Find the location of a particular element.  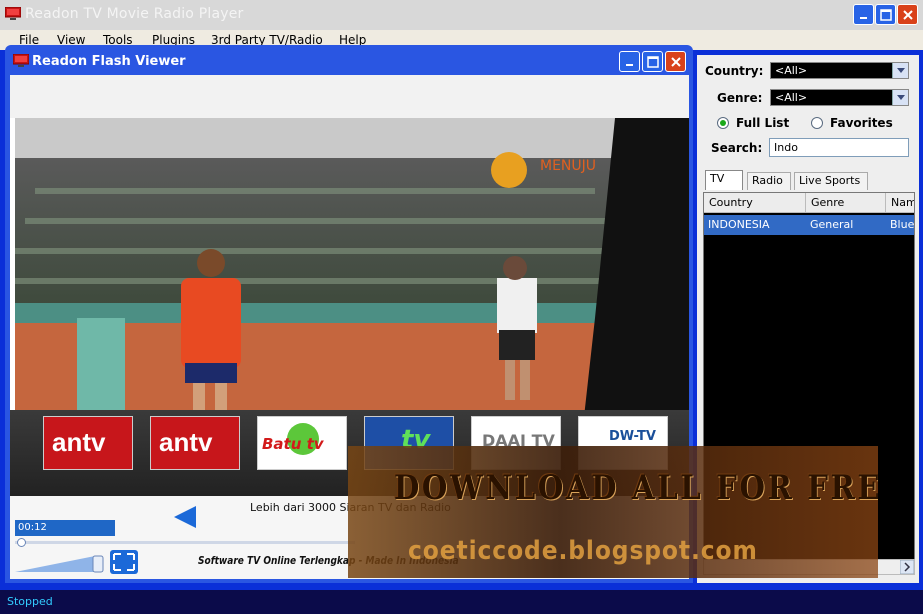

media-tabs: TV Radio Live Sports is located at coordinates (808, 181).